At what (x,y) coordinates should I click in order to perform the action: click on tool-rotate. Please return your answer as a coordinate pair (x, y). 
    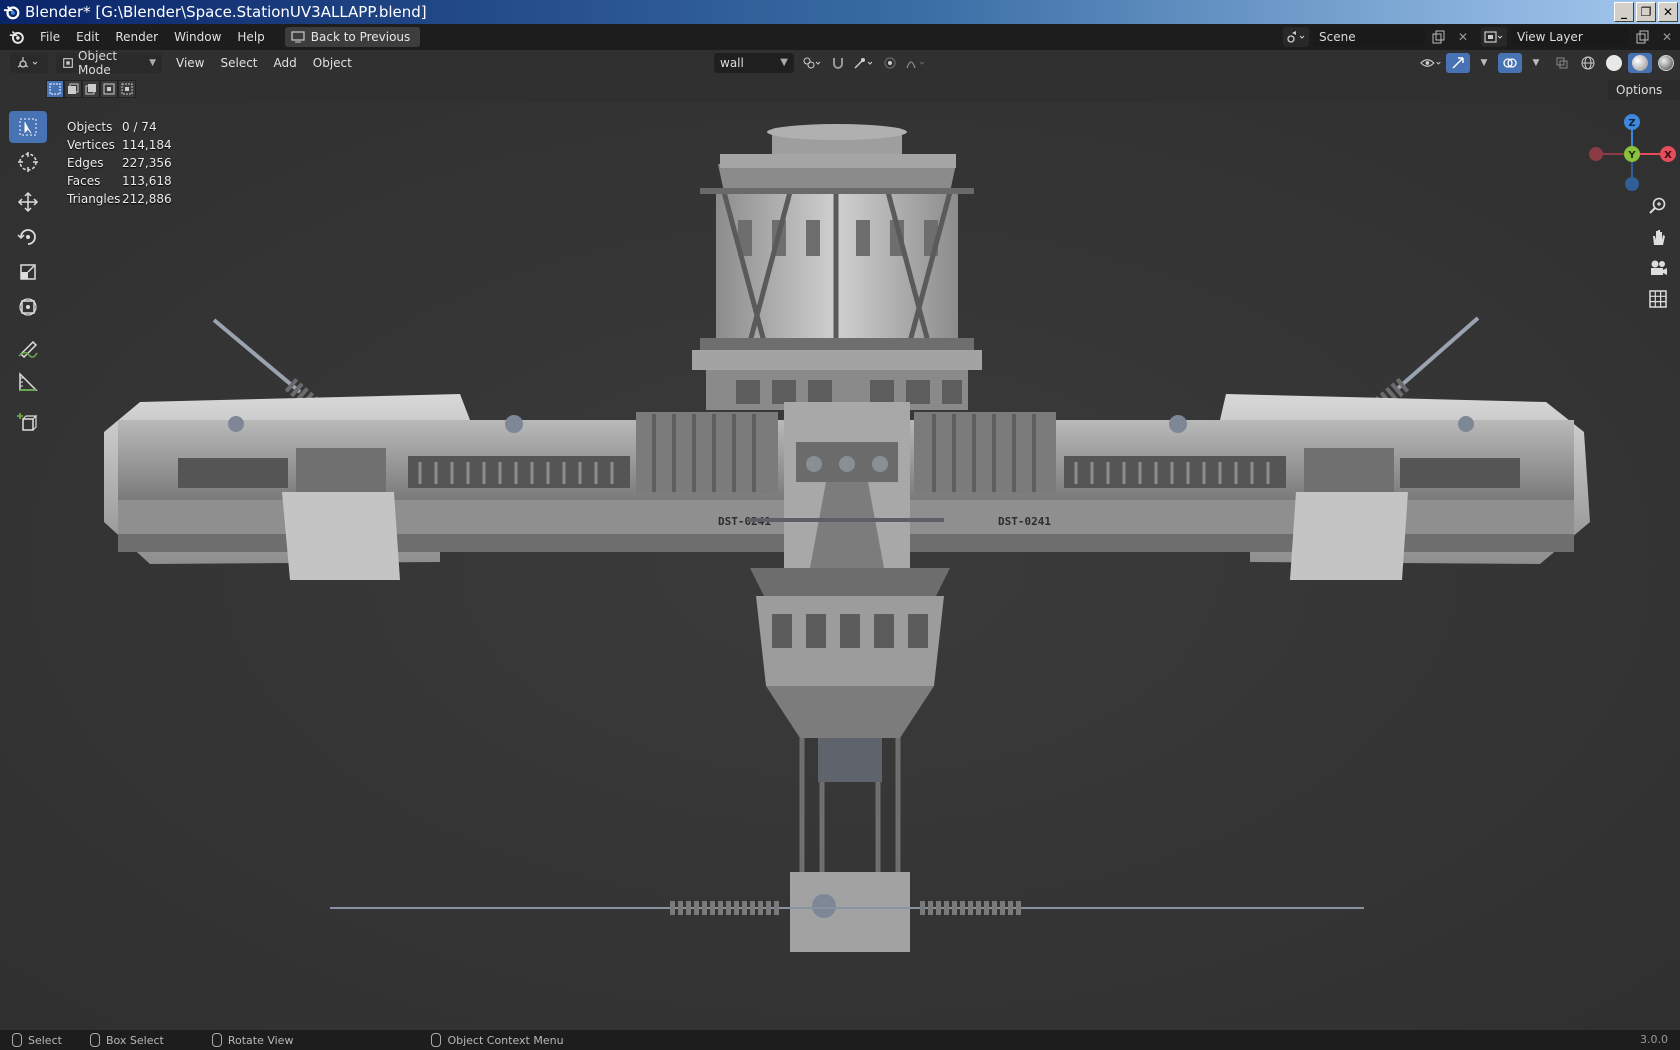
    Looking at the image, I should click on (28, 237).